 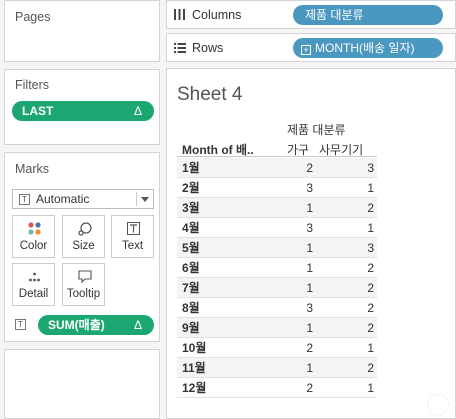 I want to click on pages-title: Pages, so click(x=33, y=17).